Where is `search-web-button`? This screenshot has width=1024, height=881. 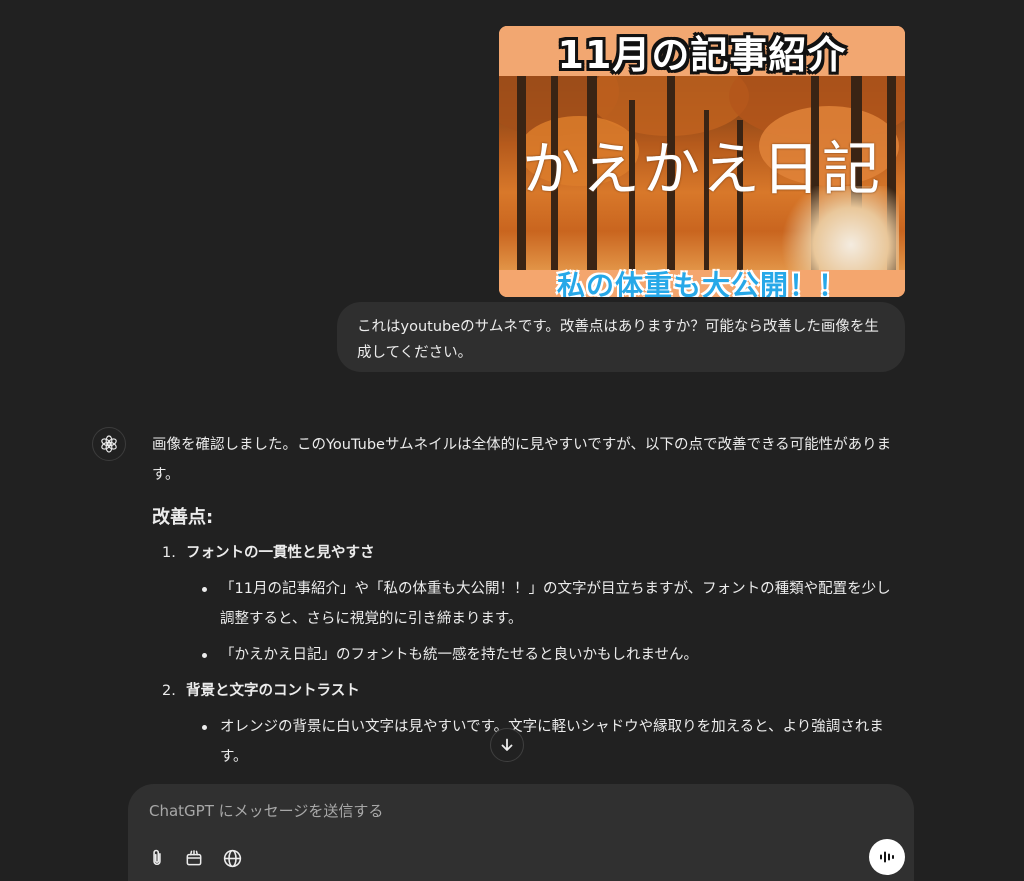 search-web-button is located at coordinates (232, 858).